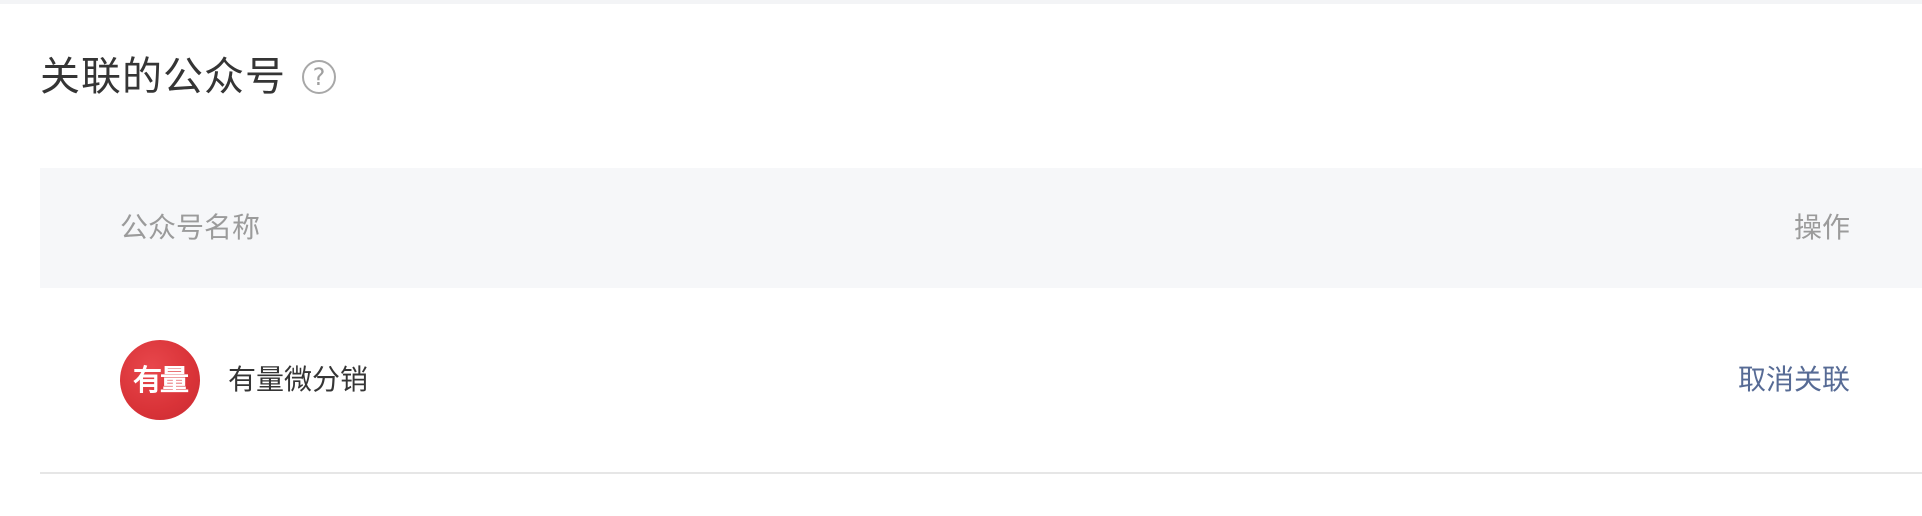 The width and height of the screenshot is (1922, 516). I want to click on avatar: 有量, so click(160, 380).